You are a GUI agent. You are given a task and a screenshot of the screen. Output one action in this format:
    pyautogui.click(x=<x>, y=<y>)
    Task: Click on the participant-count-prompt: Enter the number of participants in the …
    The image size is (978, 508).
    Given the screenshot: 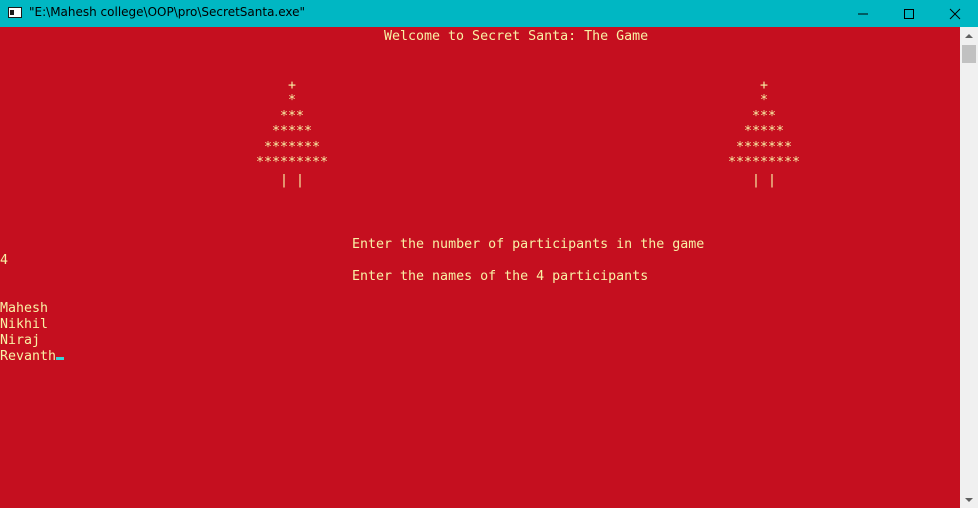 What is the action you would take?
    pyautogui.click(x=528, y=244)
    